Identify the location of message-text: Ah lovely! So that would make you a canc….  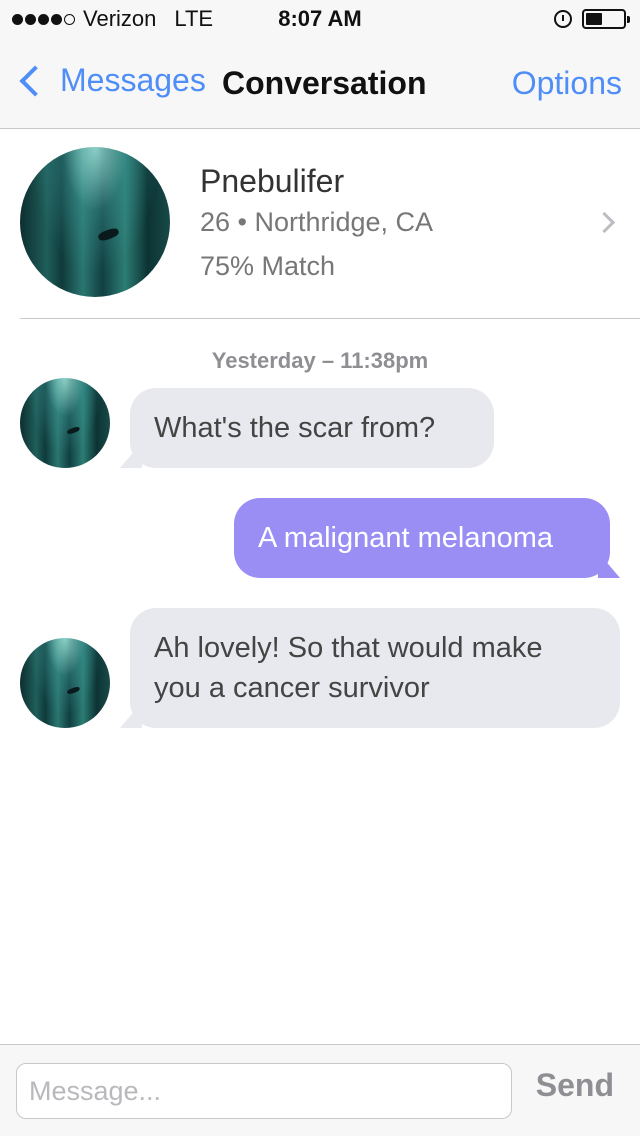
(348, 668).